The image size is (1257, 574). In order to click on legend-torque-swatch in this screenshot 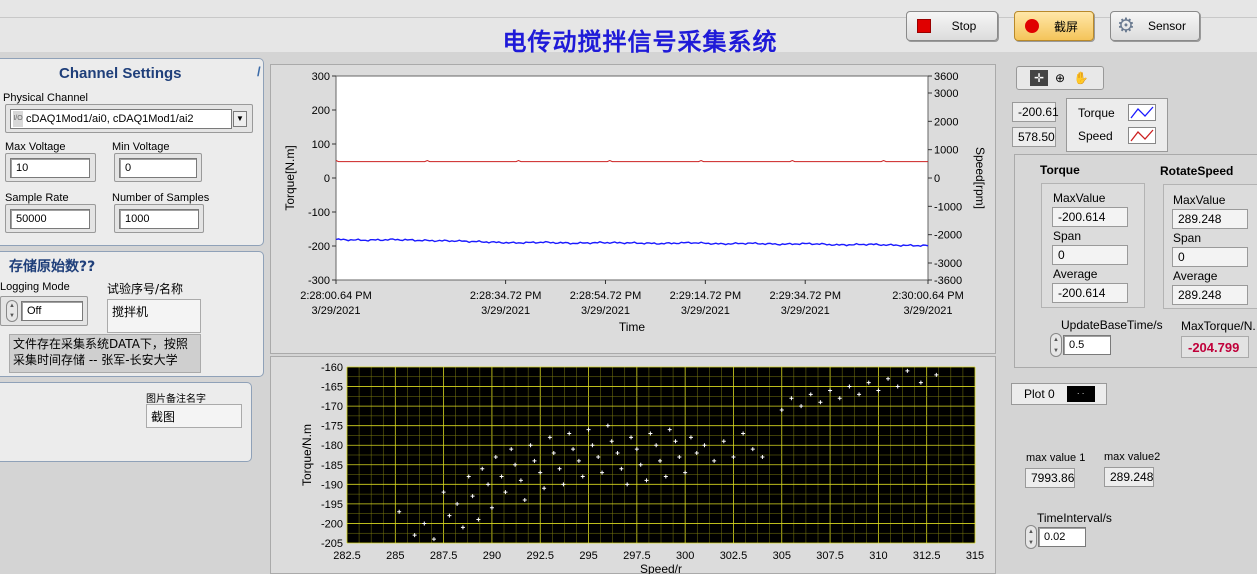, I will do `click(1142, 112)`.